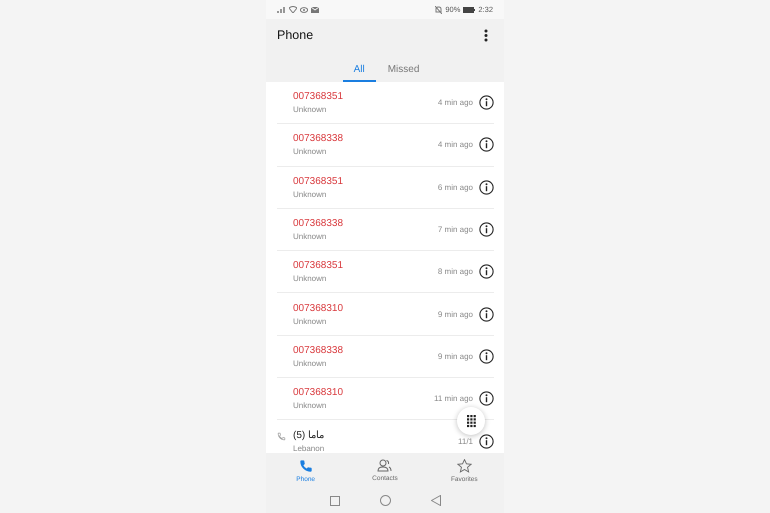 The height and width of the screenshot is (513, 770). I want to click on dialpad-button, so click(471, 421).